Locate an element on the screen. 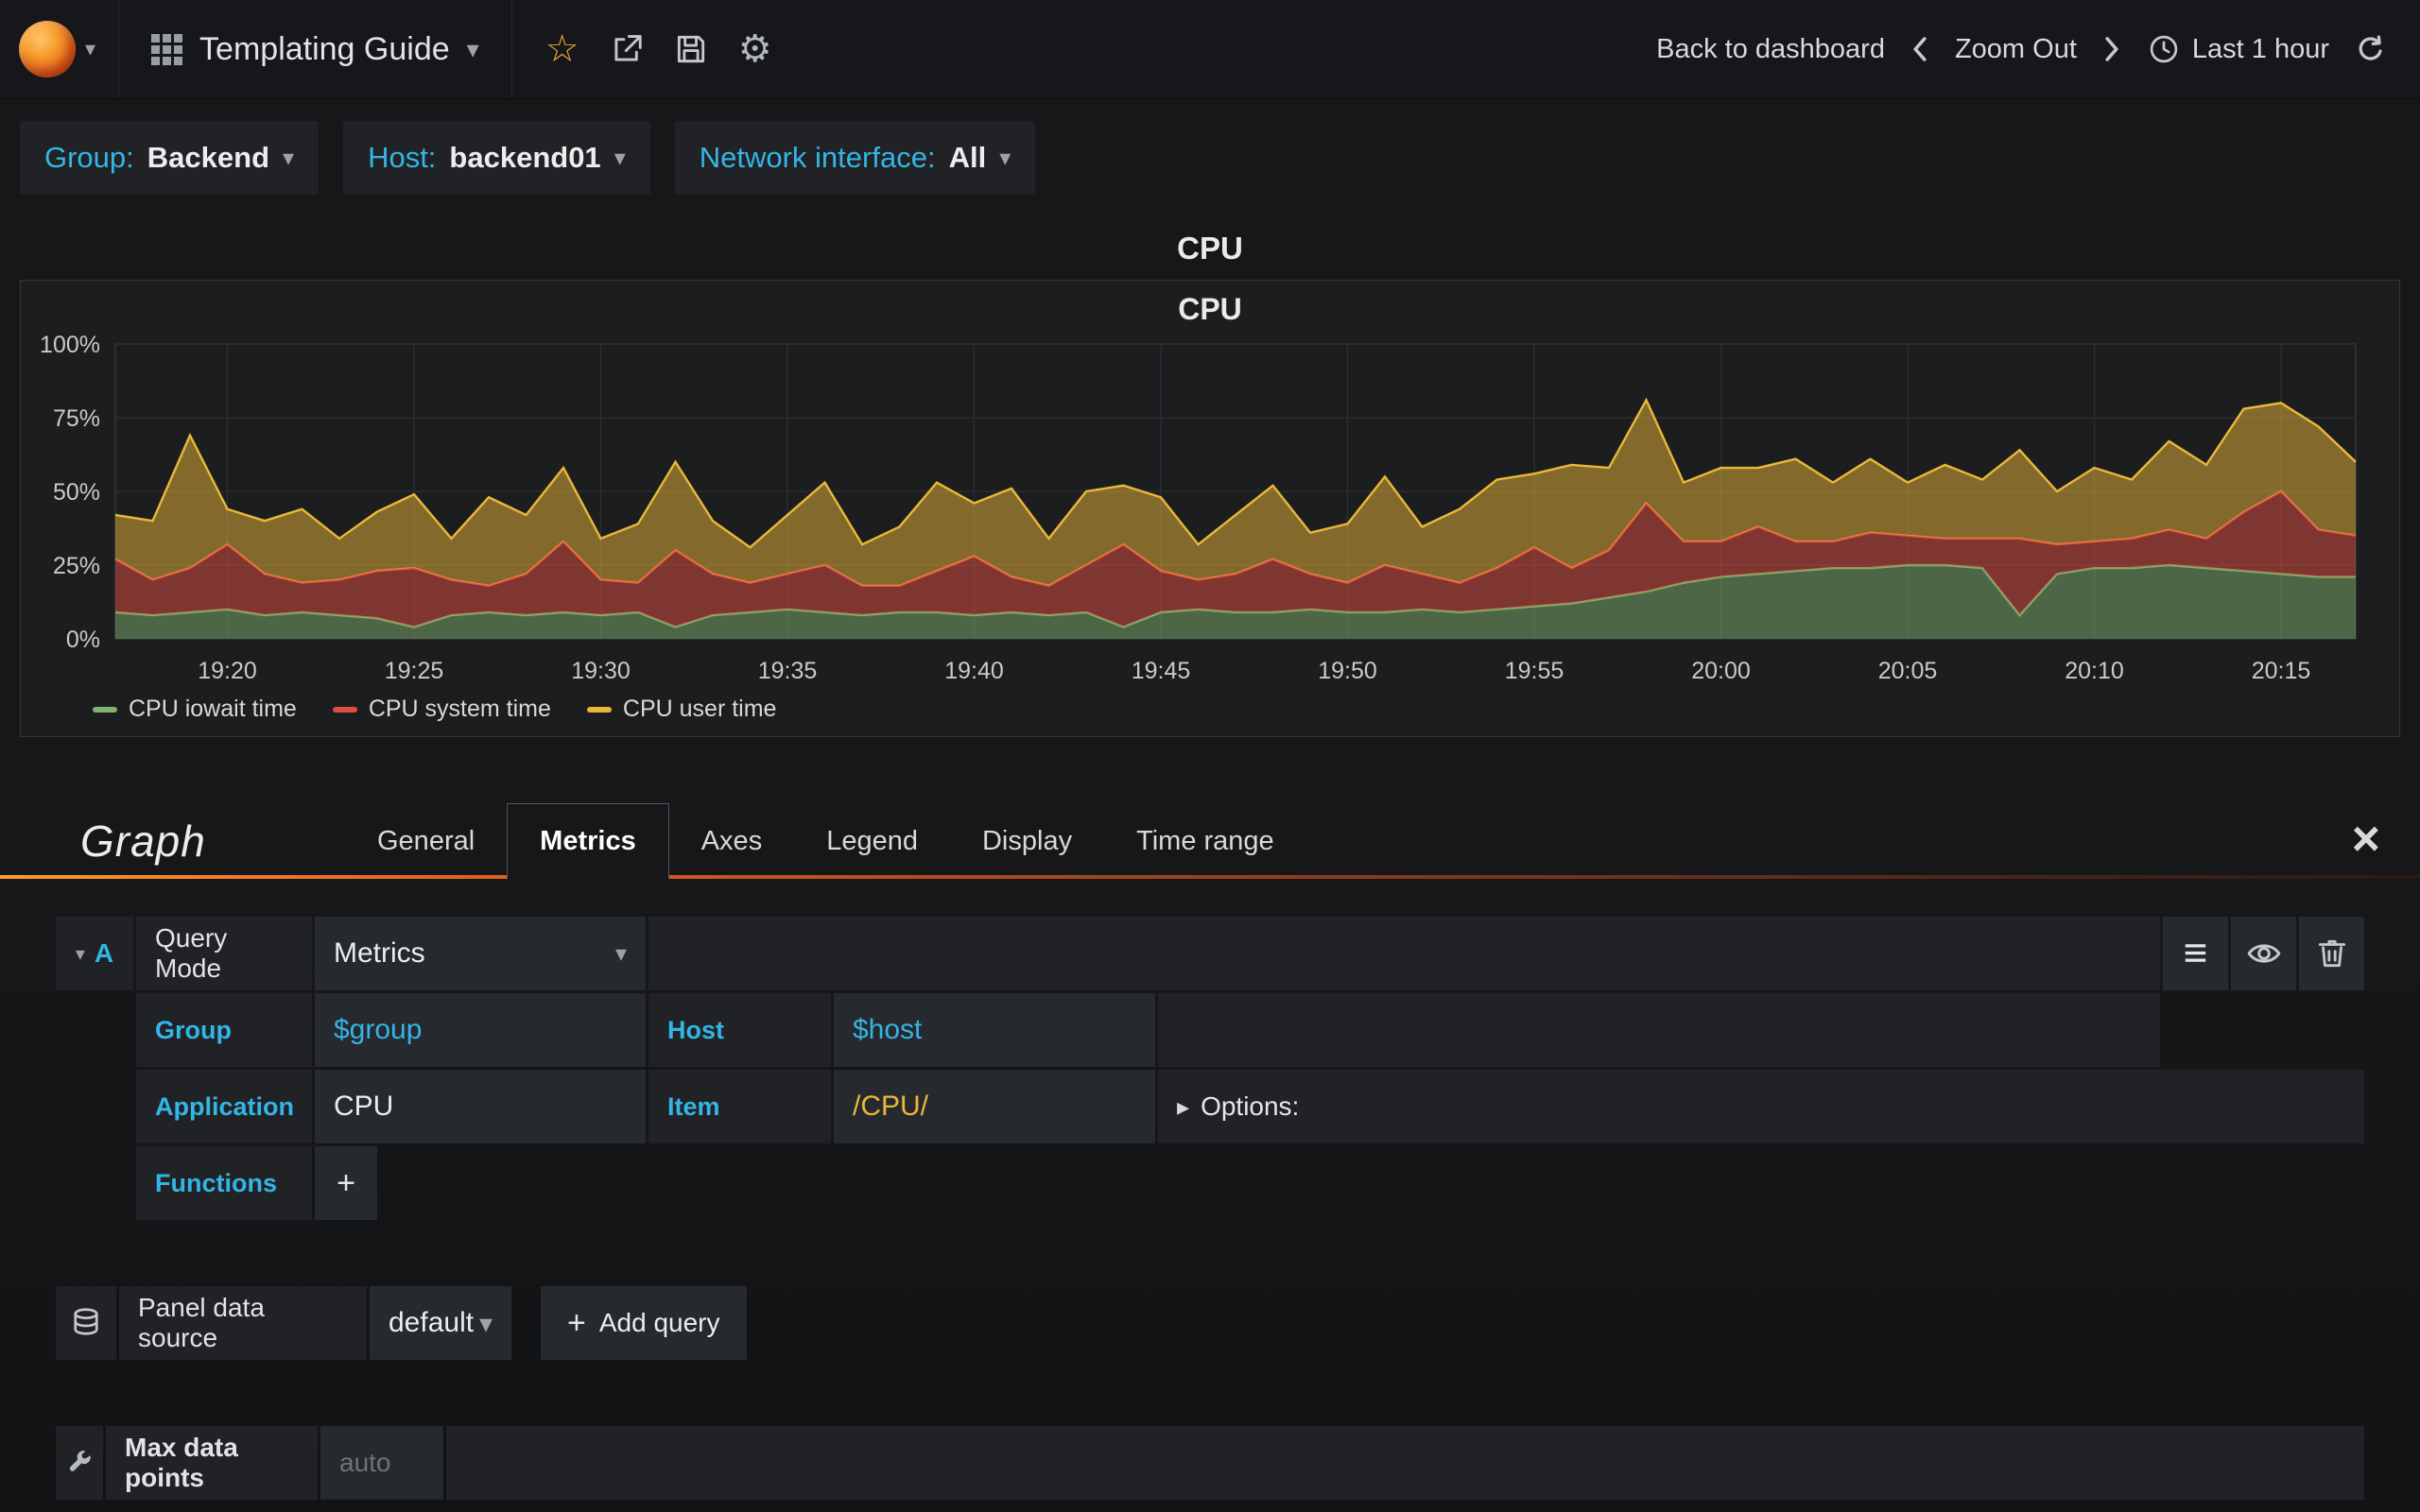  query-mode-label: Query Mode is located at coordinates (224, 953).